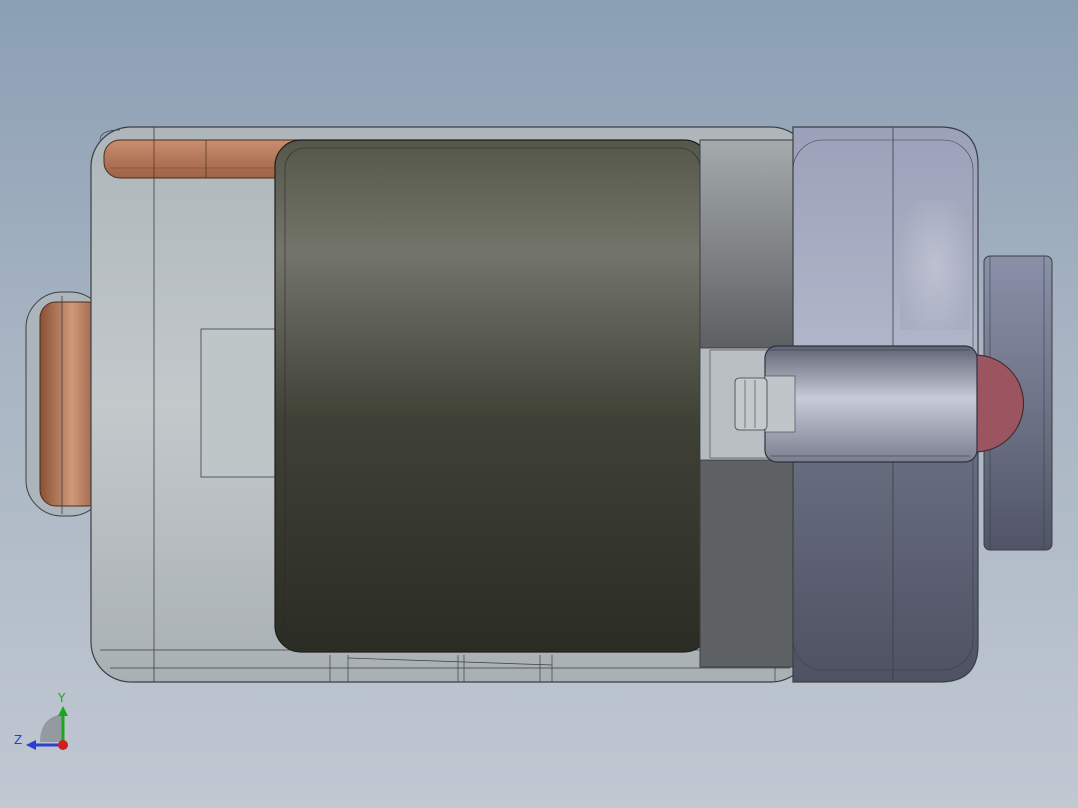 This screenshot has height=808, width=1078. What do you see at coordinates (61, 698) in the screenshot?
I see `y-axis-label: Y` at bounding box center [61, 698].